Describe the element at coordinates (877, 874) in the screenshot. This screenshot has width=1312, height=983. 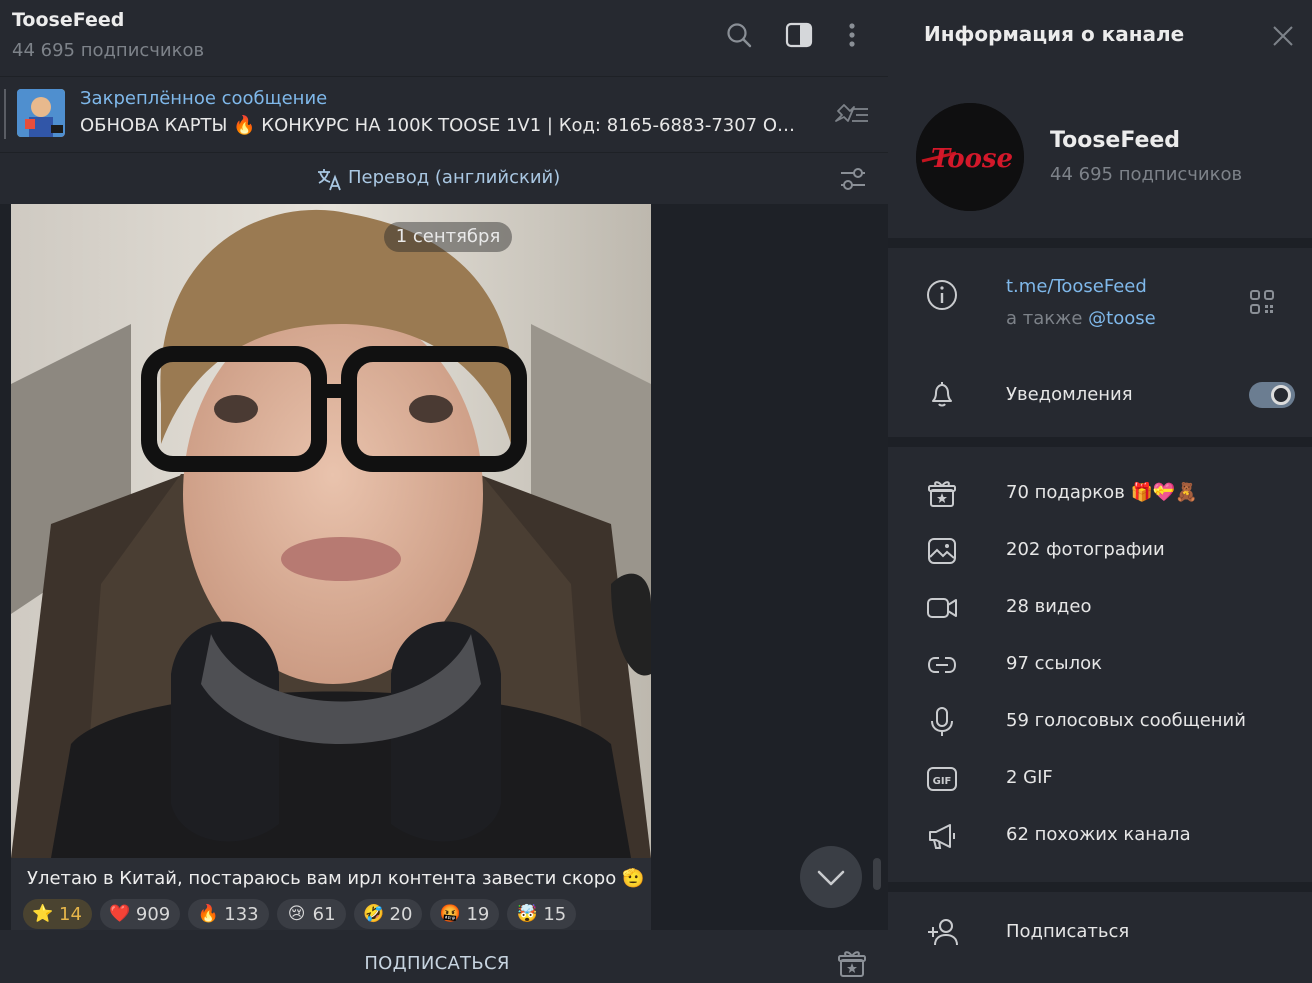
I see `scrollbar-thumb` at that location.